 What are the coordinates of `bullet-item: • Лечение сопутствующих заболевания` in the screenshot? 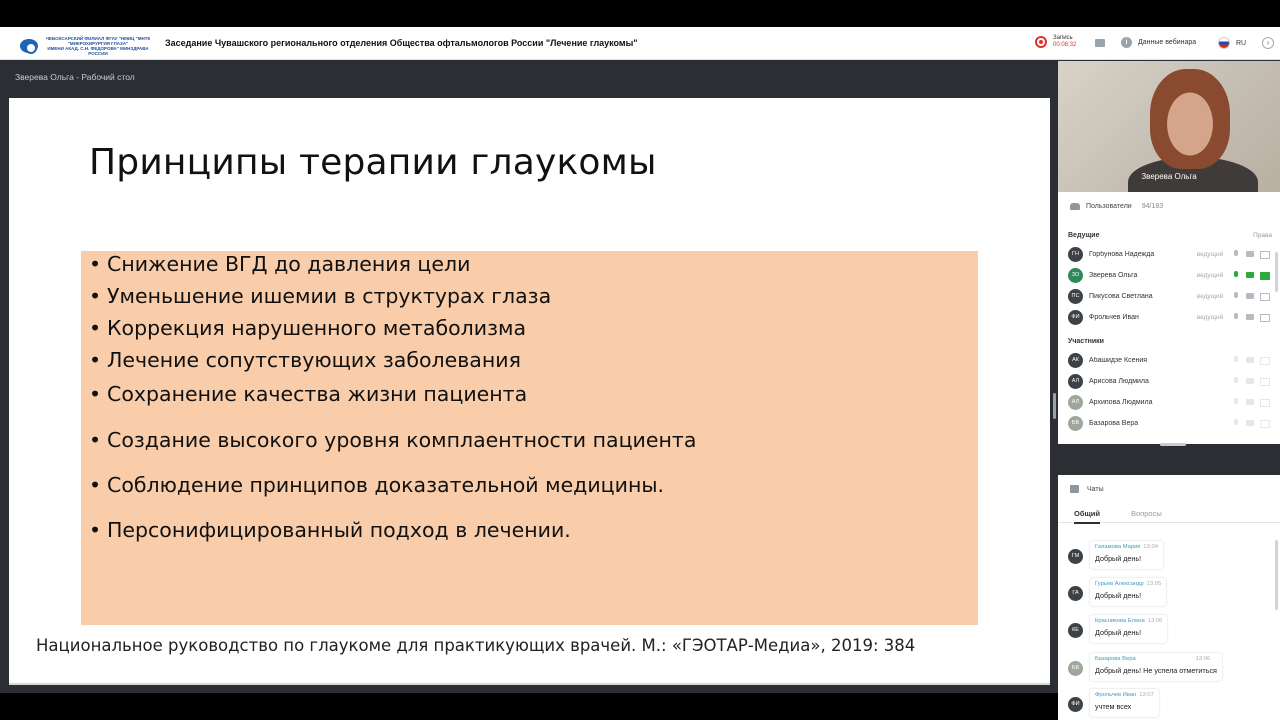 It's located at (305, 360).